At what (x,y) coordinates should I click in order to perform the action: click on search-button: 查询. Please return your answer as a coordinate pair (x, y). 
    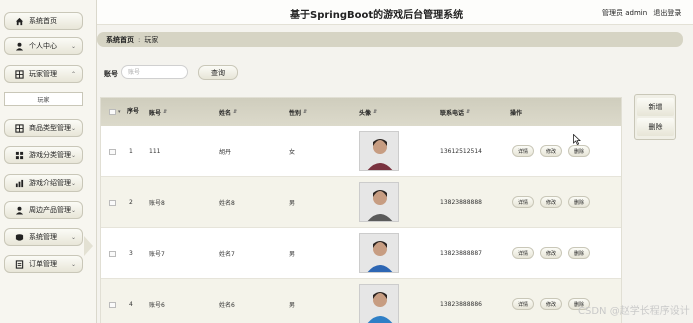
    Looking at the image, I should click on (218, 72).